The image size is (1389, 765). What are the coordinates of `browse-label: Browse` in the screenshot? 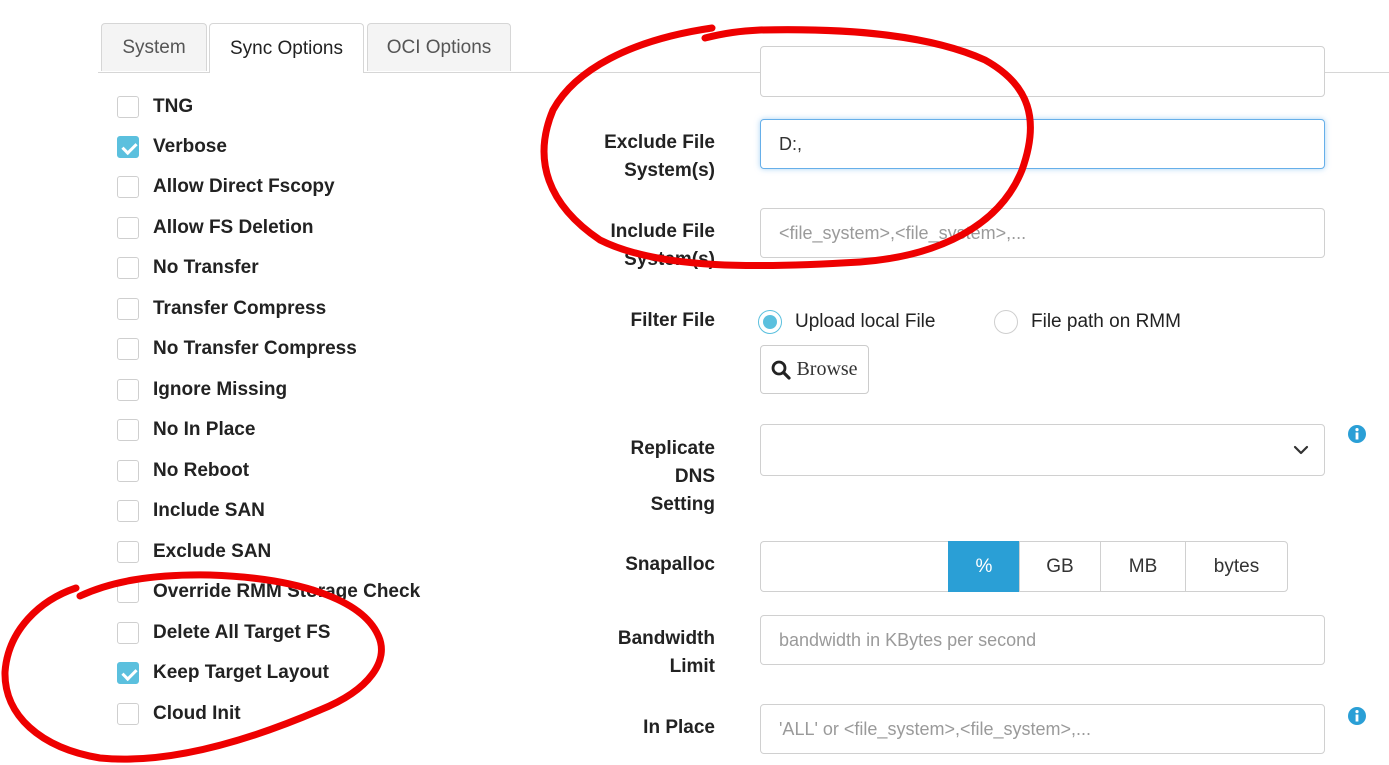 It's located at (827, 369).